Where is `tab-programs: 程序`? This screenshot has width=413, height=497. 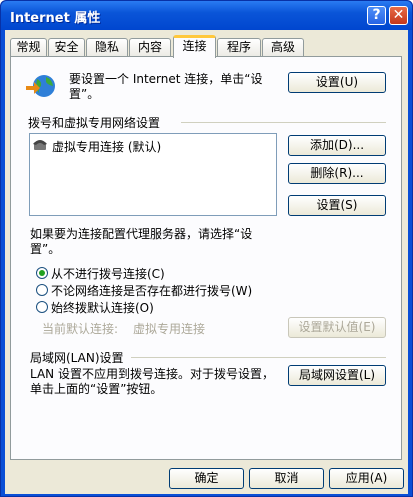
tab-programs: 程序 is located at coordinates (239, 47).